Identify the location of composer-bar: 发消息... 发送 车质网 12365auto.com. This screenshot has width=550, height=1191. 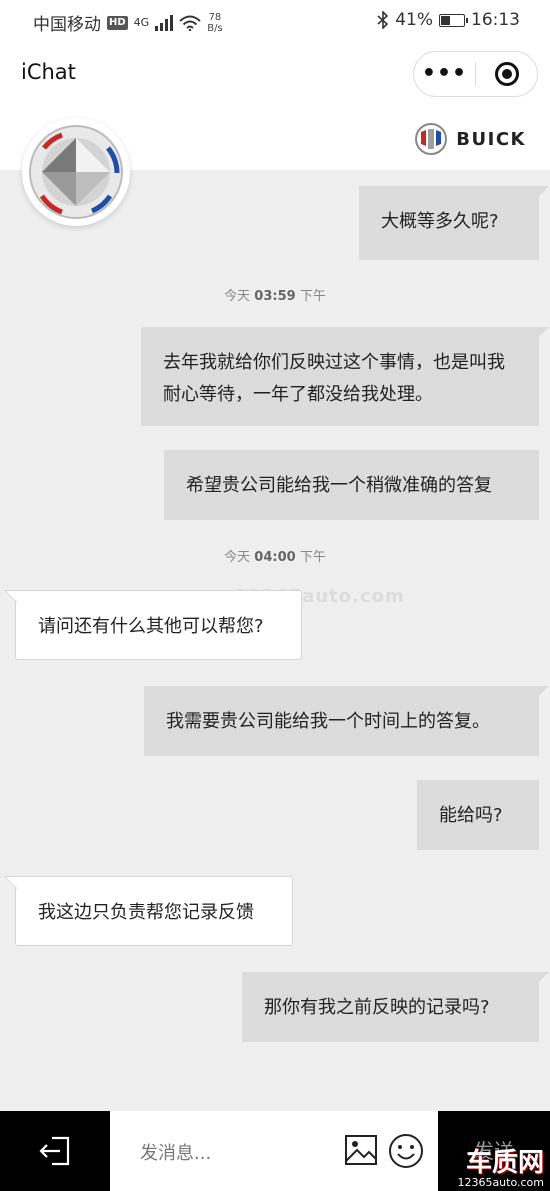
(275, 1151).